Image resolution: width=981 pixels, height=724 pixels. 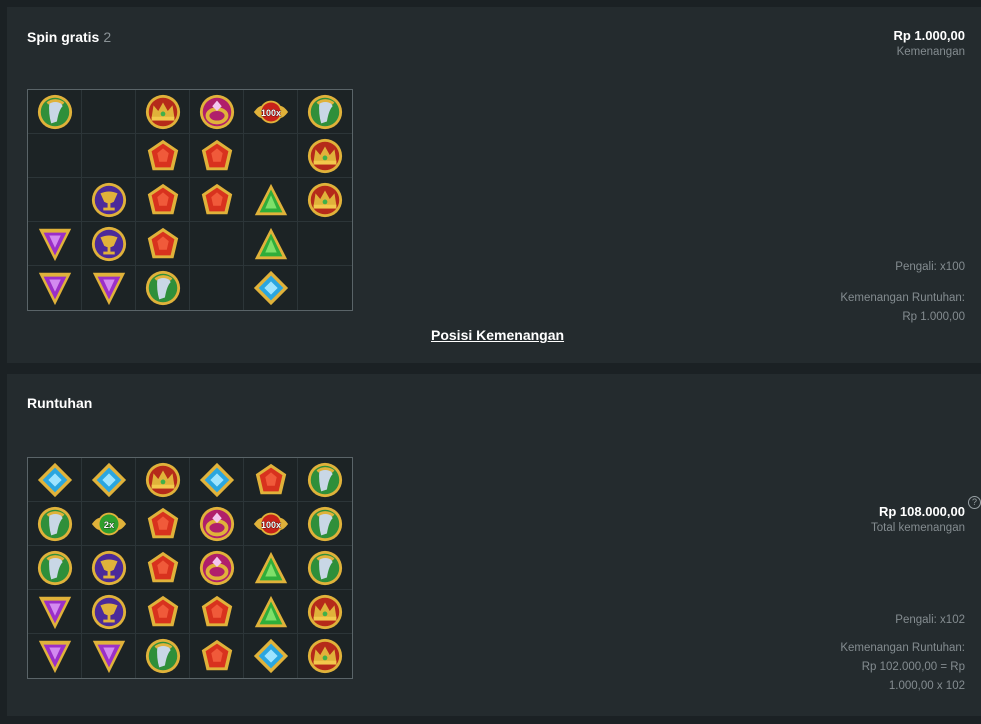 I want to click on free-spin-win: Rp 1.000,00 Kemenangan, so click(x=929, y=43).